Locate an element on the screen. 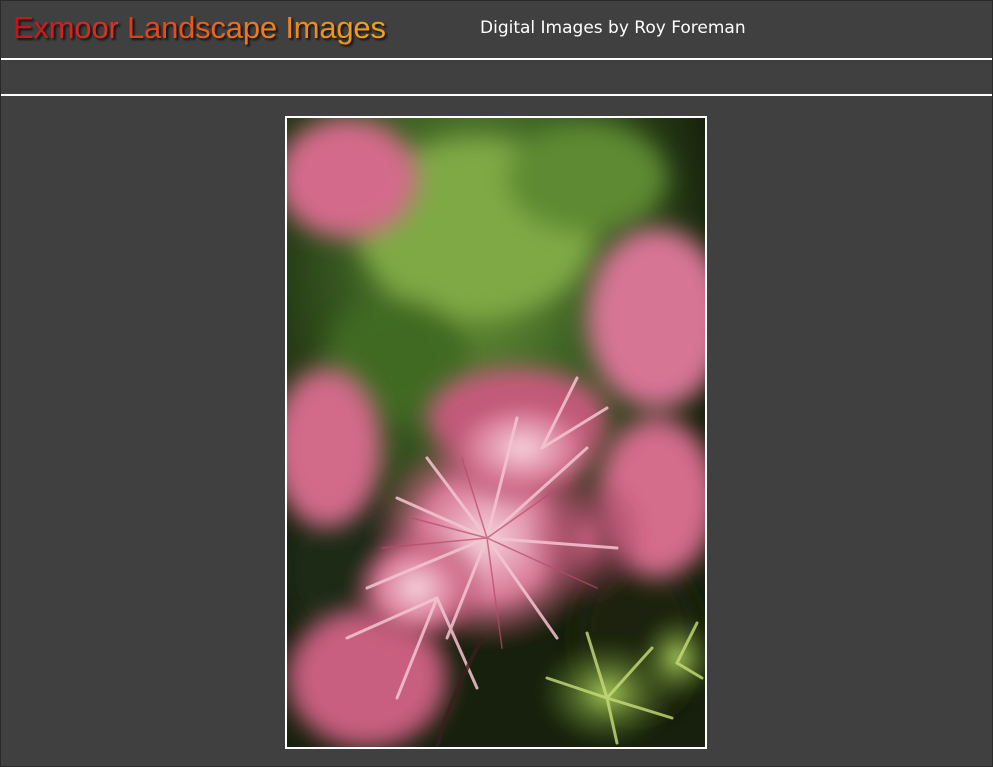 The height and width of the screenshot is (767, 993). nav-bar is located at coordinates (496, 77).